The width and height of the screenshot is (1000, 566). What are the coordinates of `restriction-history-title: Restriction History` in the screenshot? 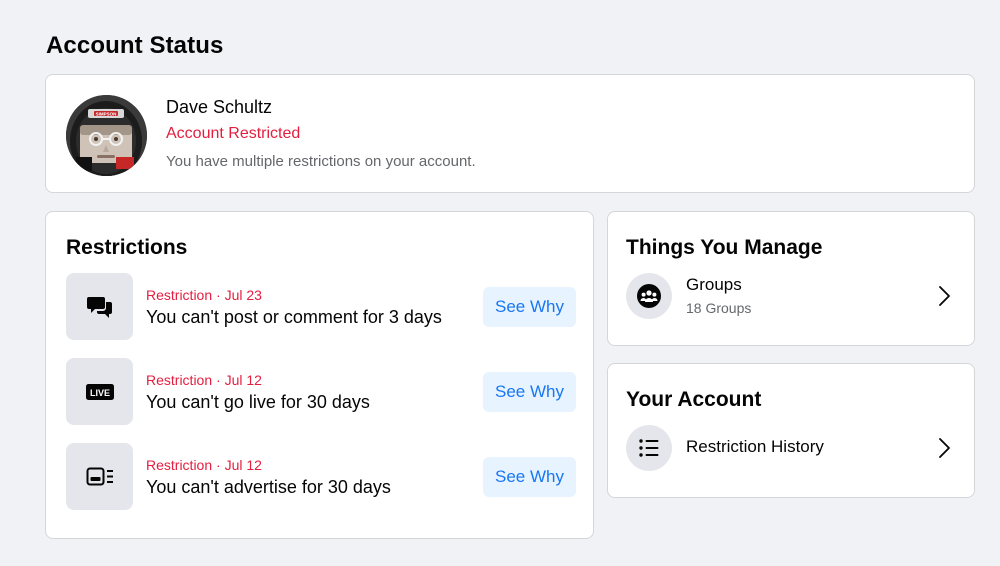 It's located at (755, 446).